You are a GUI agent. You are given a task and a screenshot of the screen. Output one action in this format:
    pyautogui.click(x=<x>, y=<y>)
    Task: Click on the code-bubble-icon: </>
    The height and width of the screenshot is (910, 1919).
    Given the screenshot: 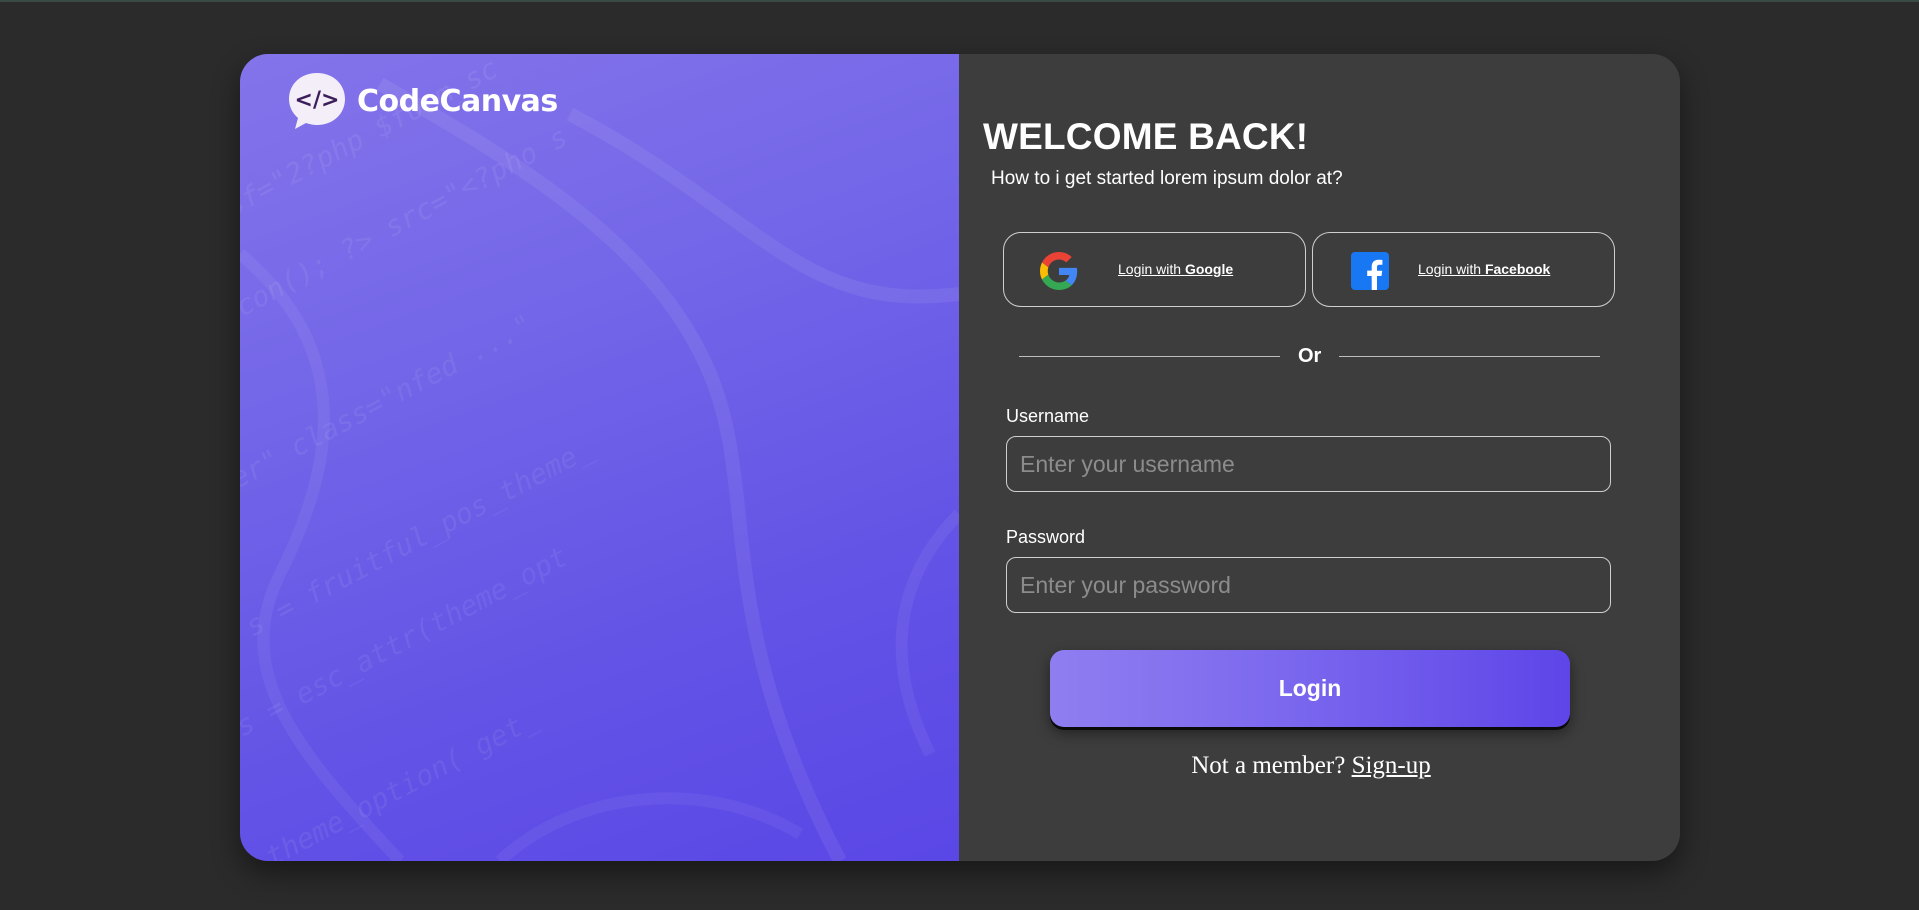 What is the action you would take?
    pyautogui.click(x=317, y=101)
    